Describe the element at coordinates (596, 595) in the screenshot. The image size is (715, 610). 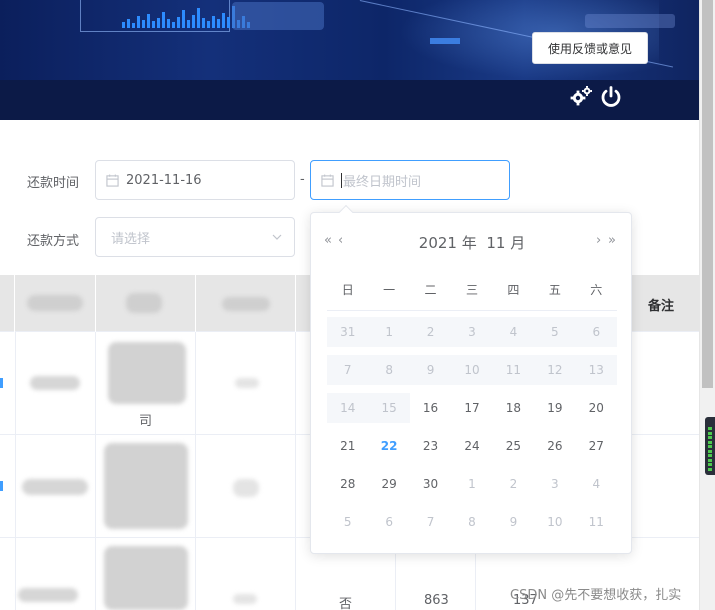
I see `watermark: CSDN @先不要想收获，扎实` at that location.